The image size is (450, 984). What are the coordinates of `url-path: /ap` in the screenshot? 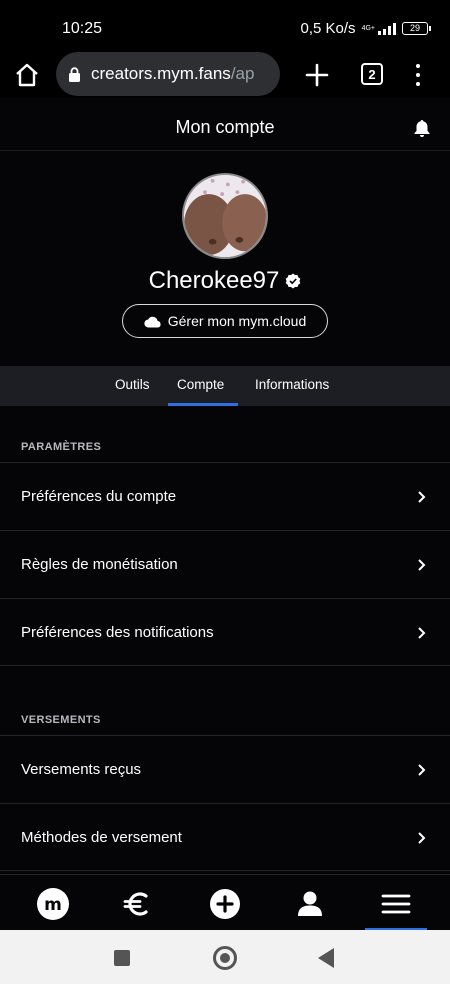 It's located at (242, 73).